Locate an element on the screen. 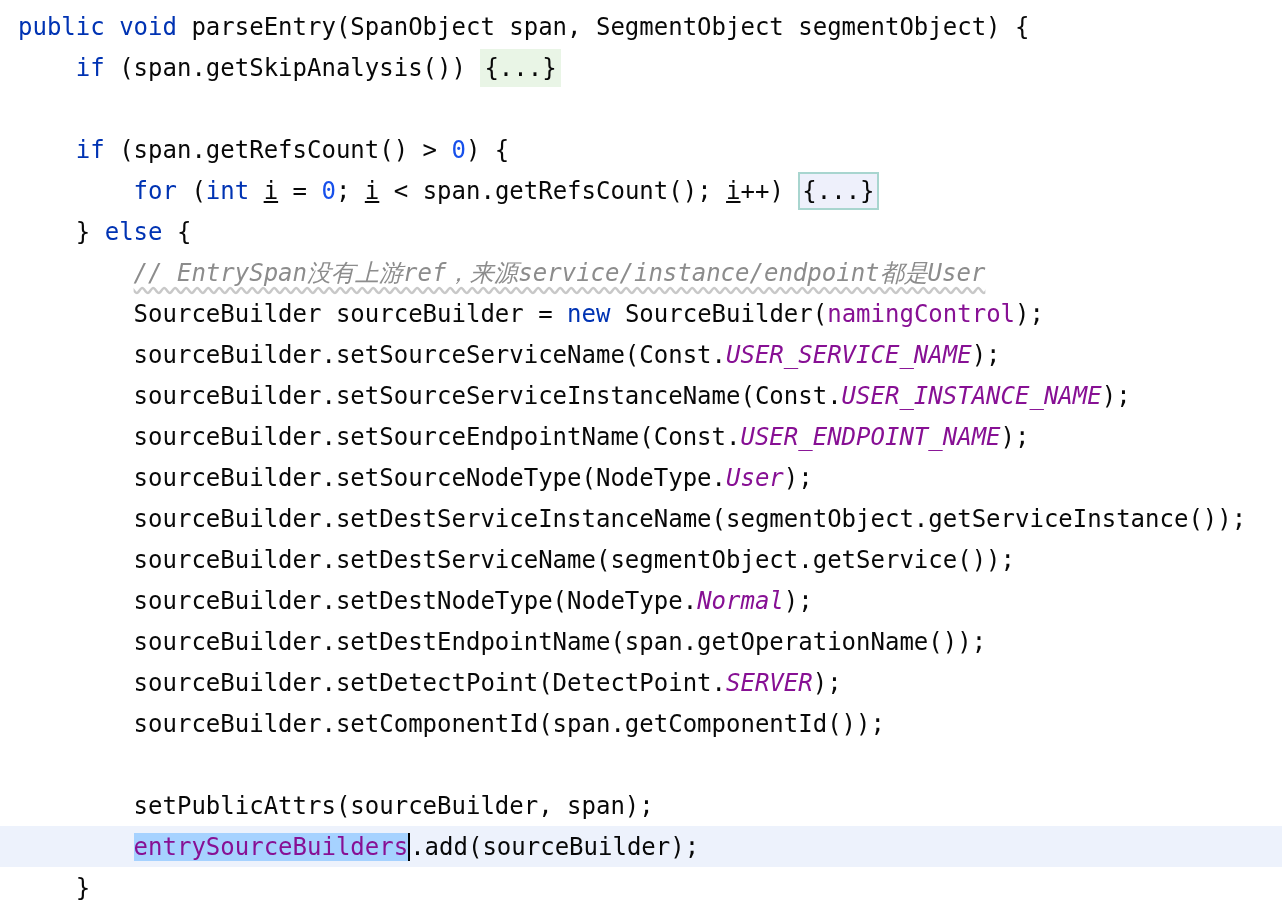 The image size is (1282, 916). code-comment: // EntrySpan没有上游ref，来源service/instance/endpoint都是User is located at coordinates (559, 273).